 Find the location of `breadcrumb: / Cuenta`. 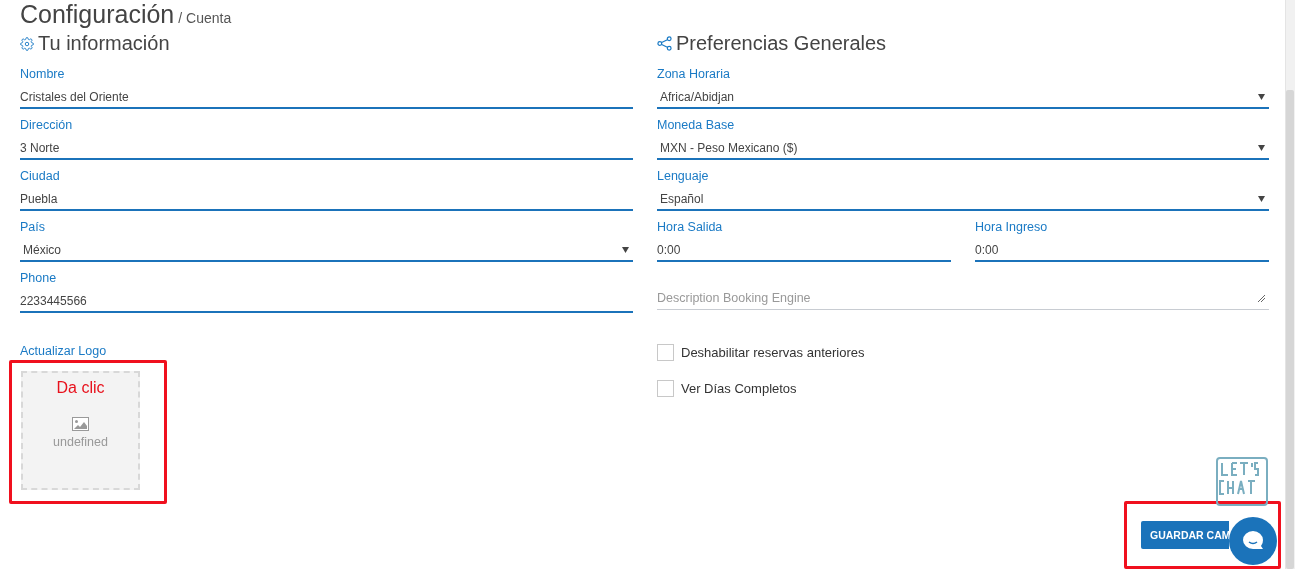

breadcrumb: / Cuenta is located at coordinates (205, 18).